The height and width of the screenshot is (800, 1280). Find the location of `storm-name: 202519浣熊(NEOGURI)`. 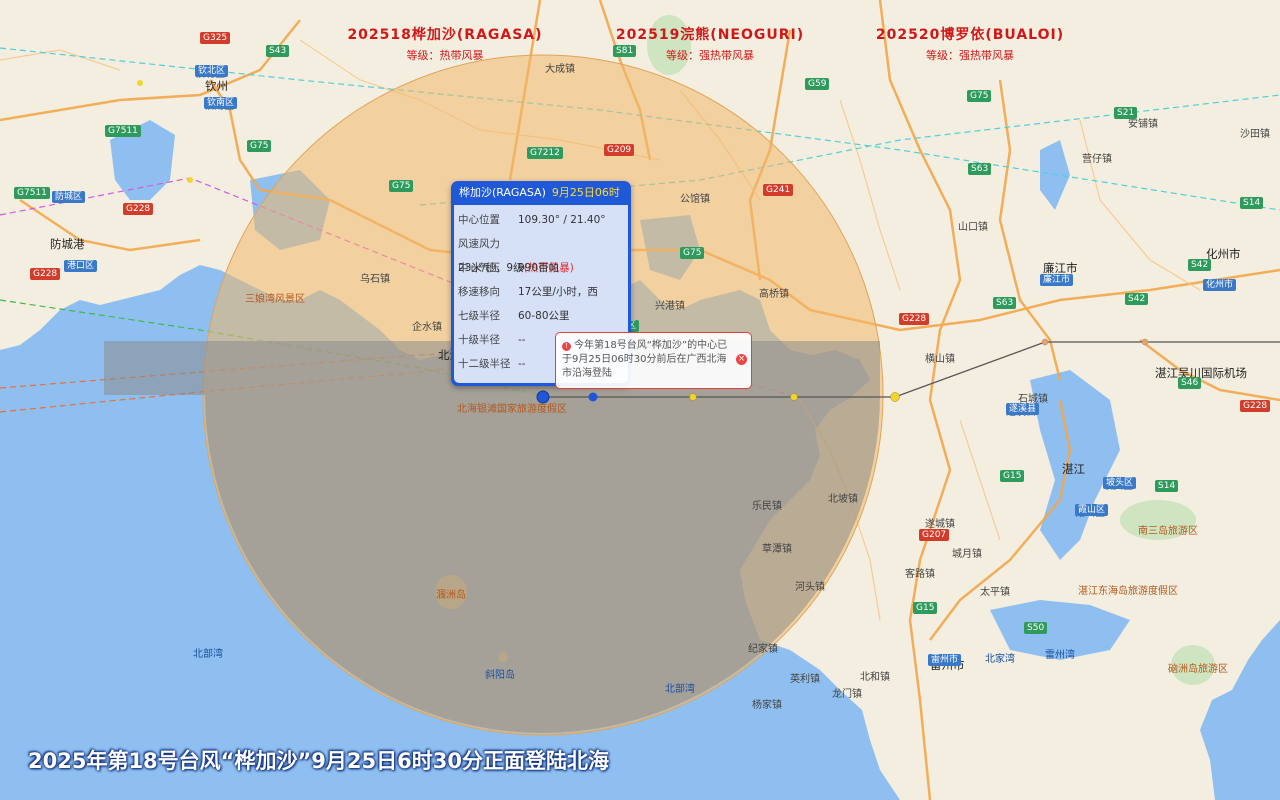

storm-name: 202519浣熊(NEOGURI) is located at coordinates (710, 35).